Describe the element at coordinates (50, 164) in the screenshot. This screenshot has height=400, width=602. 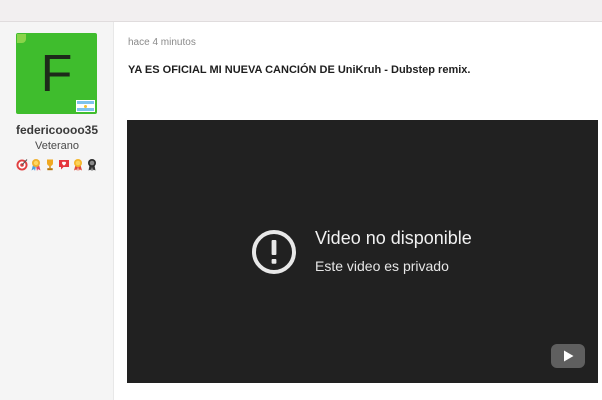
I see `trophy-icon` at that location.